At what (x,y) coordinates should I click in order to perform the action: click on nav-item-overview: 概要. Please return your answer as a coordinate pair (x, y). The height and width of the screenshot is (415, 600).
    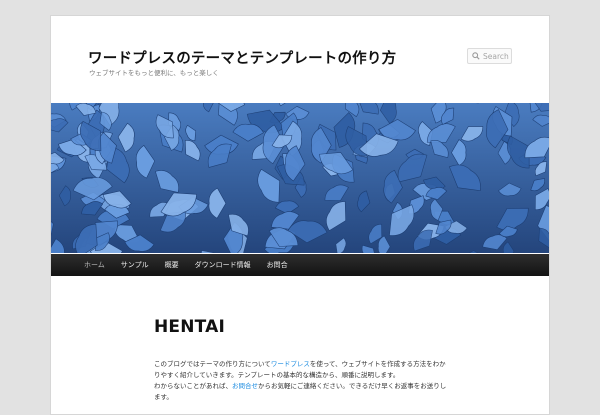
    Looking at the image, I should click on (172, 265).